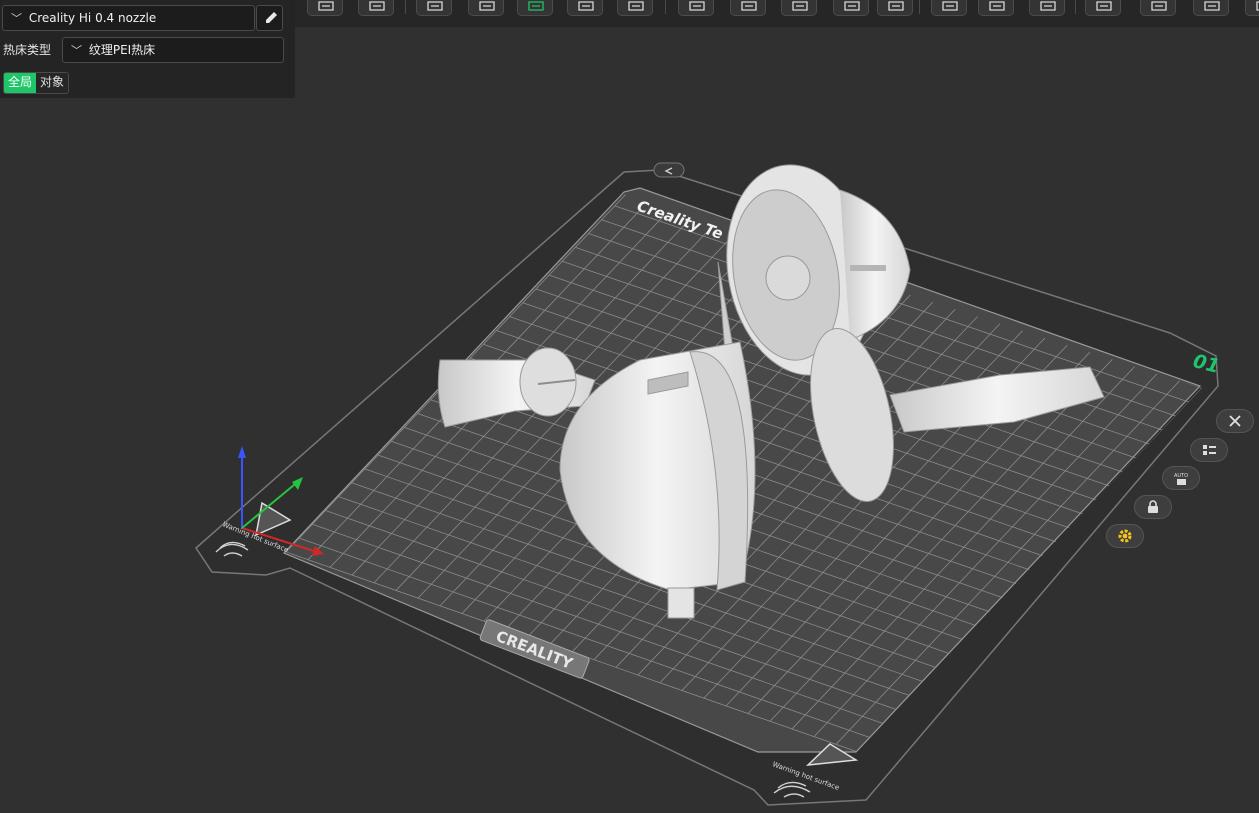  I want to click on text-tool-button, so click(1103, 8).